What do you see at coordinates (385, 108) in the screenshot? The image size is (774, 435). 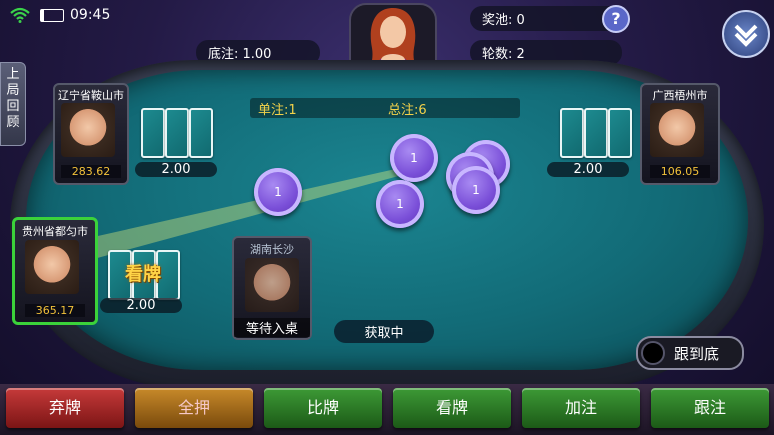 I see `bet-info-bar: 单注:1 总注:6` at bounding box center [385, 108].